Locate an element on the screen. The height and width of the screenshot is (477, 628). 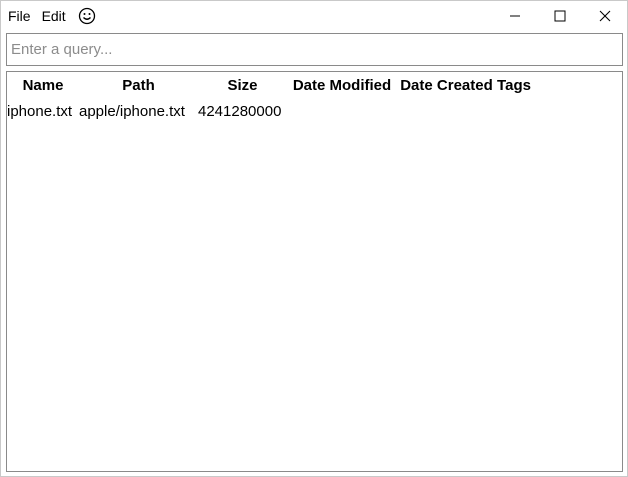
minimize-icon is located at coordinates (514, 16).